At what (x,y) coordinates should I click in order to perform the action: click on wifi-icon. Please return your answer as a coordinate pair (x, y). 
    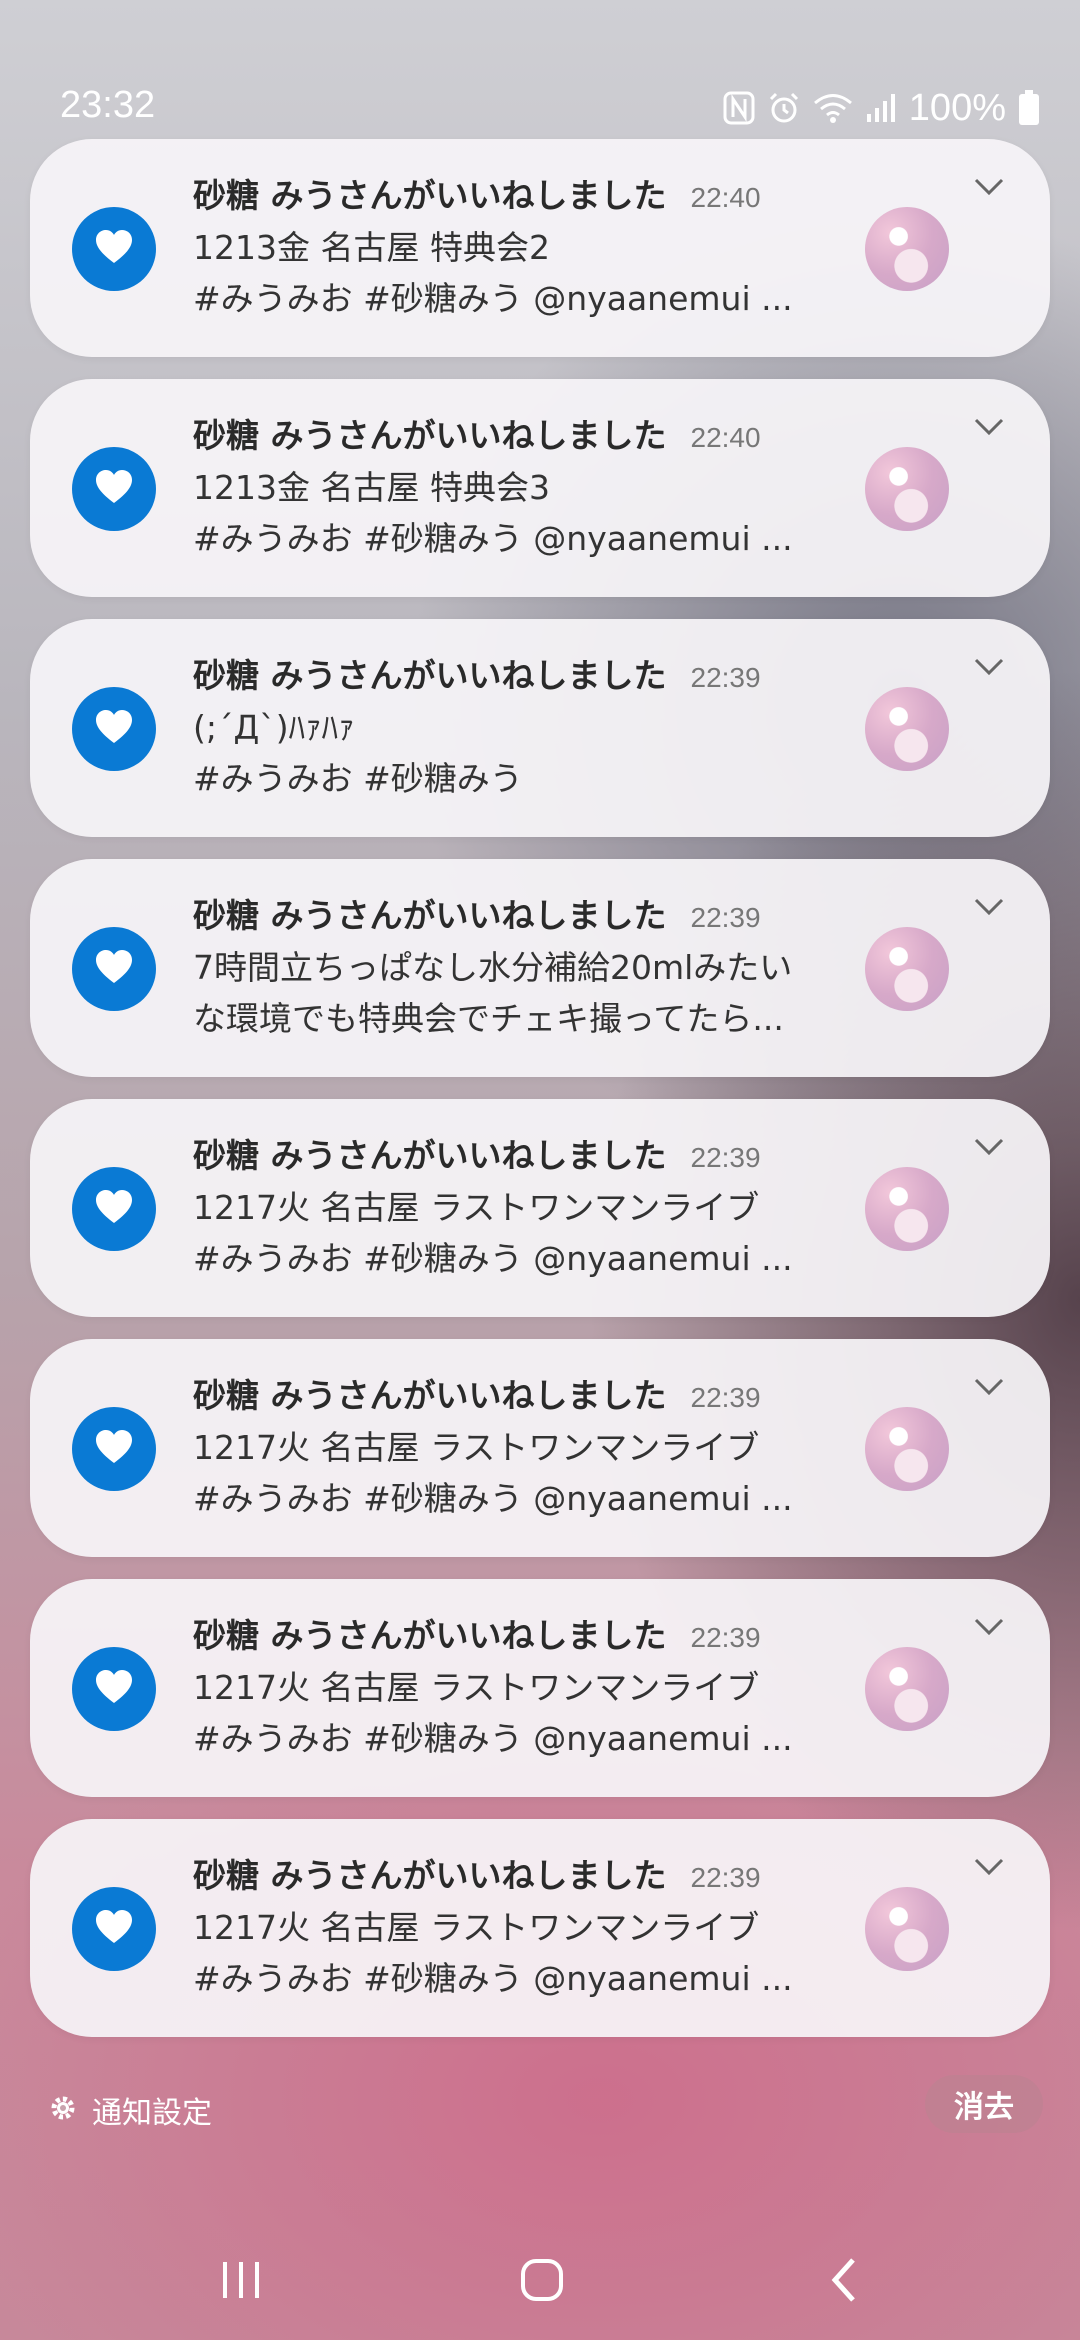
    Looking at the image, I should click on (833, 108).